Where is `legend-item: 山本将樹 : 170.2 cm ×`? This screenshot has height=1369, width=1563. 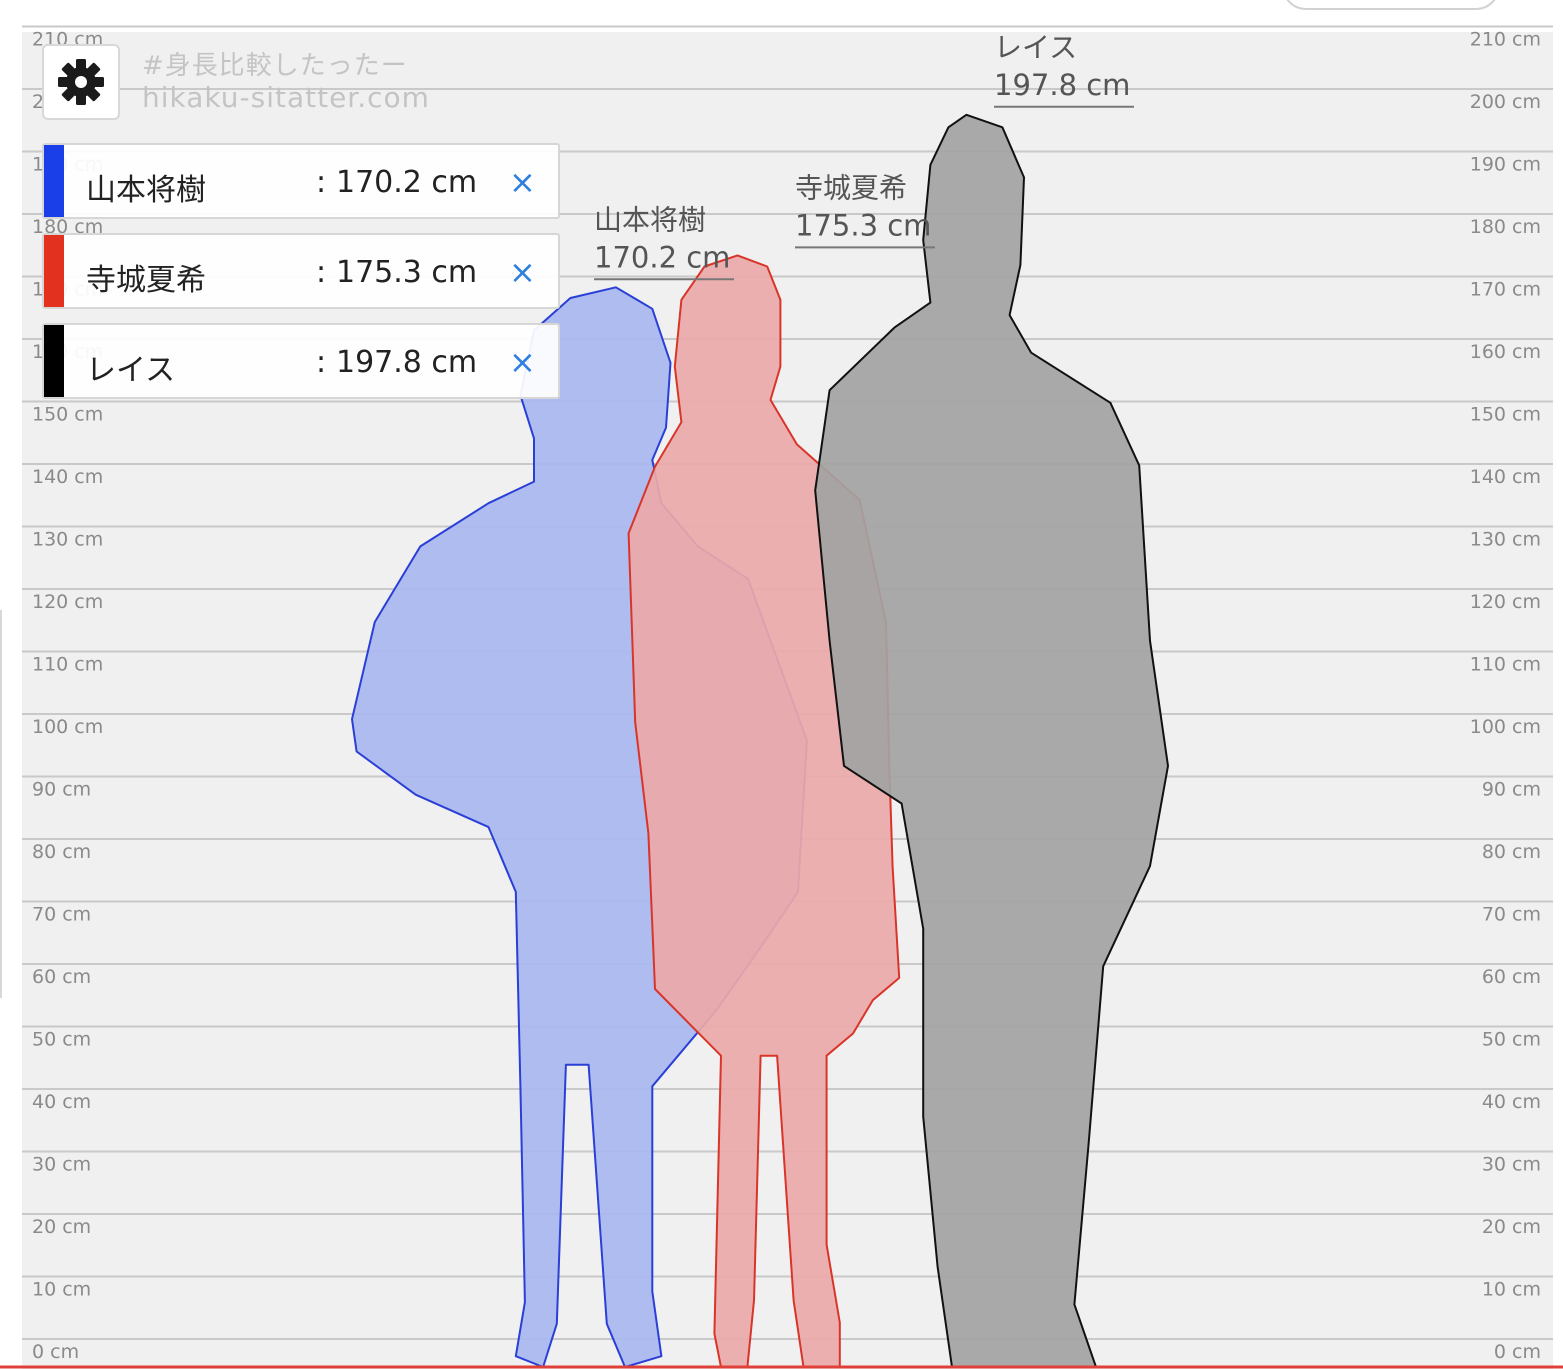 legend-item: 山本将樹 : 170.2 cm × is located at coordinates (301, 181).